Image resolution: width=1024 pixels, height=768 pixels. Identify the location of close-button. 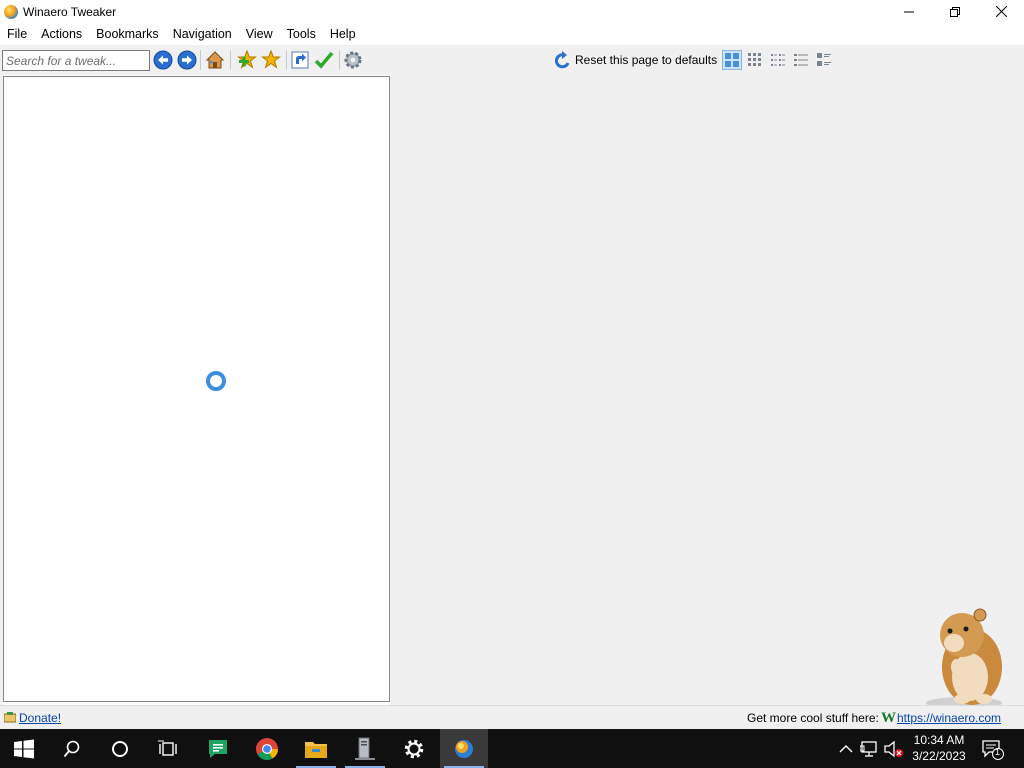
(1001, 11).